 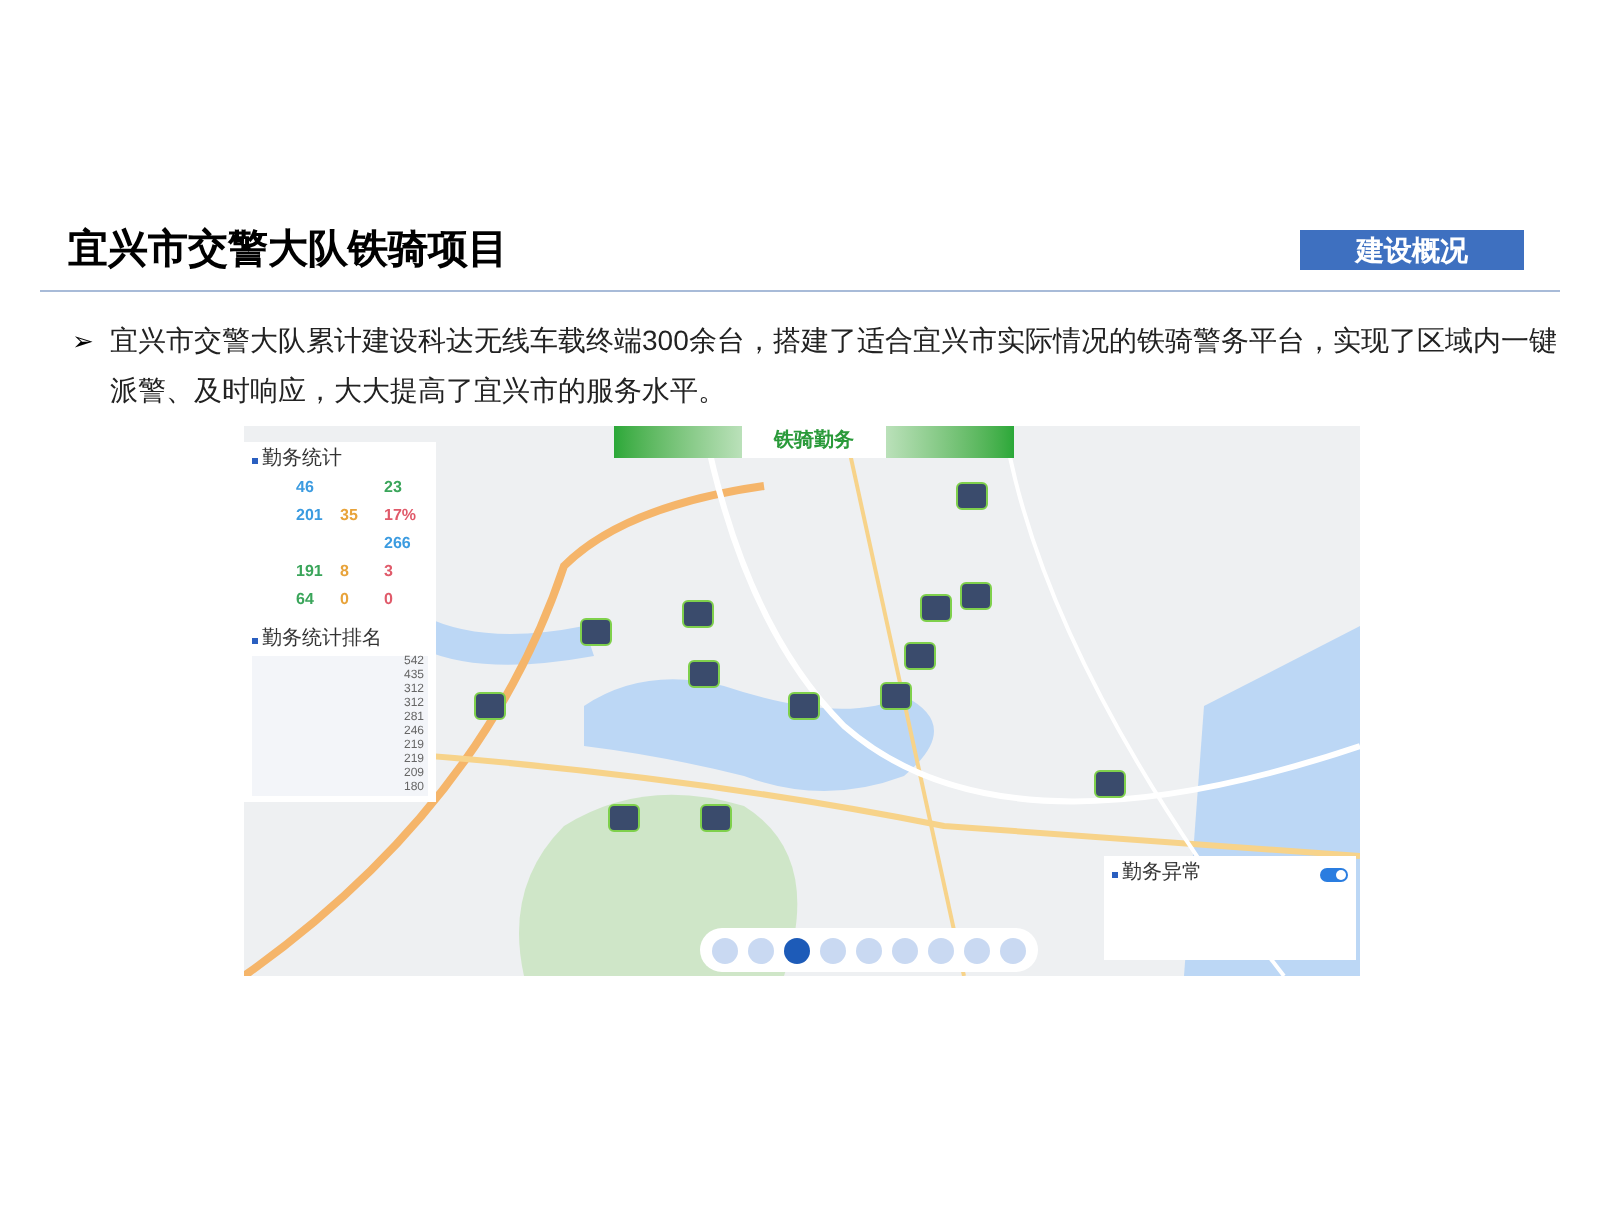 What do you see at coordinates (1334, 874) in the screenshot?
I see `toggle-switch` at bounding box center [1334, 874].